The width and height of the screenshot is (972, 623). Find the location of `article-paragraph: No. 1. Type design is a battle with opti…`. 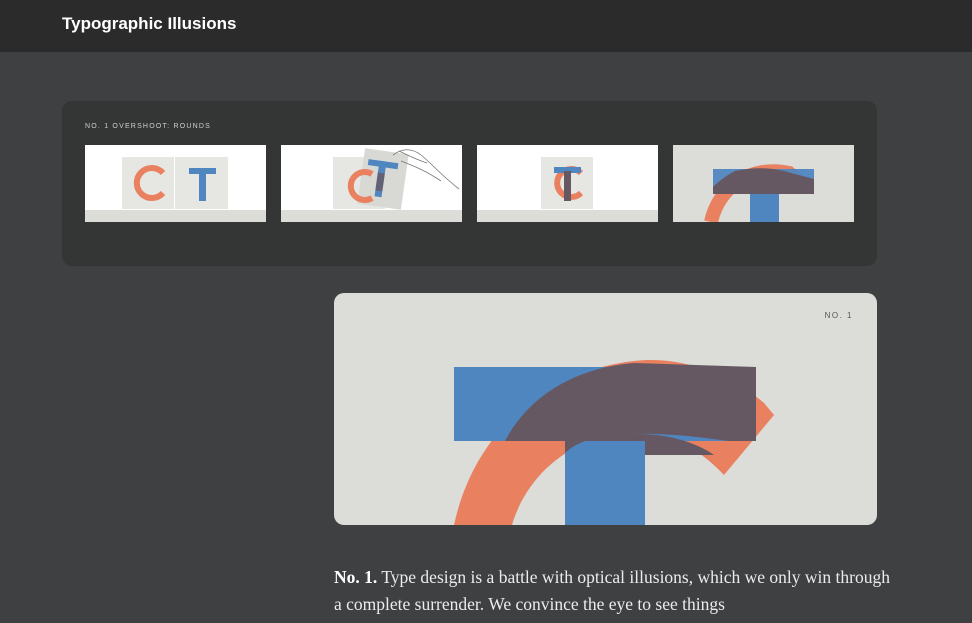

article-paragraph: No. 1. Type design is a battle with opti… is located at coordinates (614, 591).